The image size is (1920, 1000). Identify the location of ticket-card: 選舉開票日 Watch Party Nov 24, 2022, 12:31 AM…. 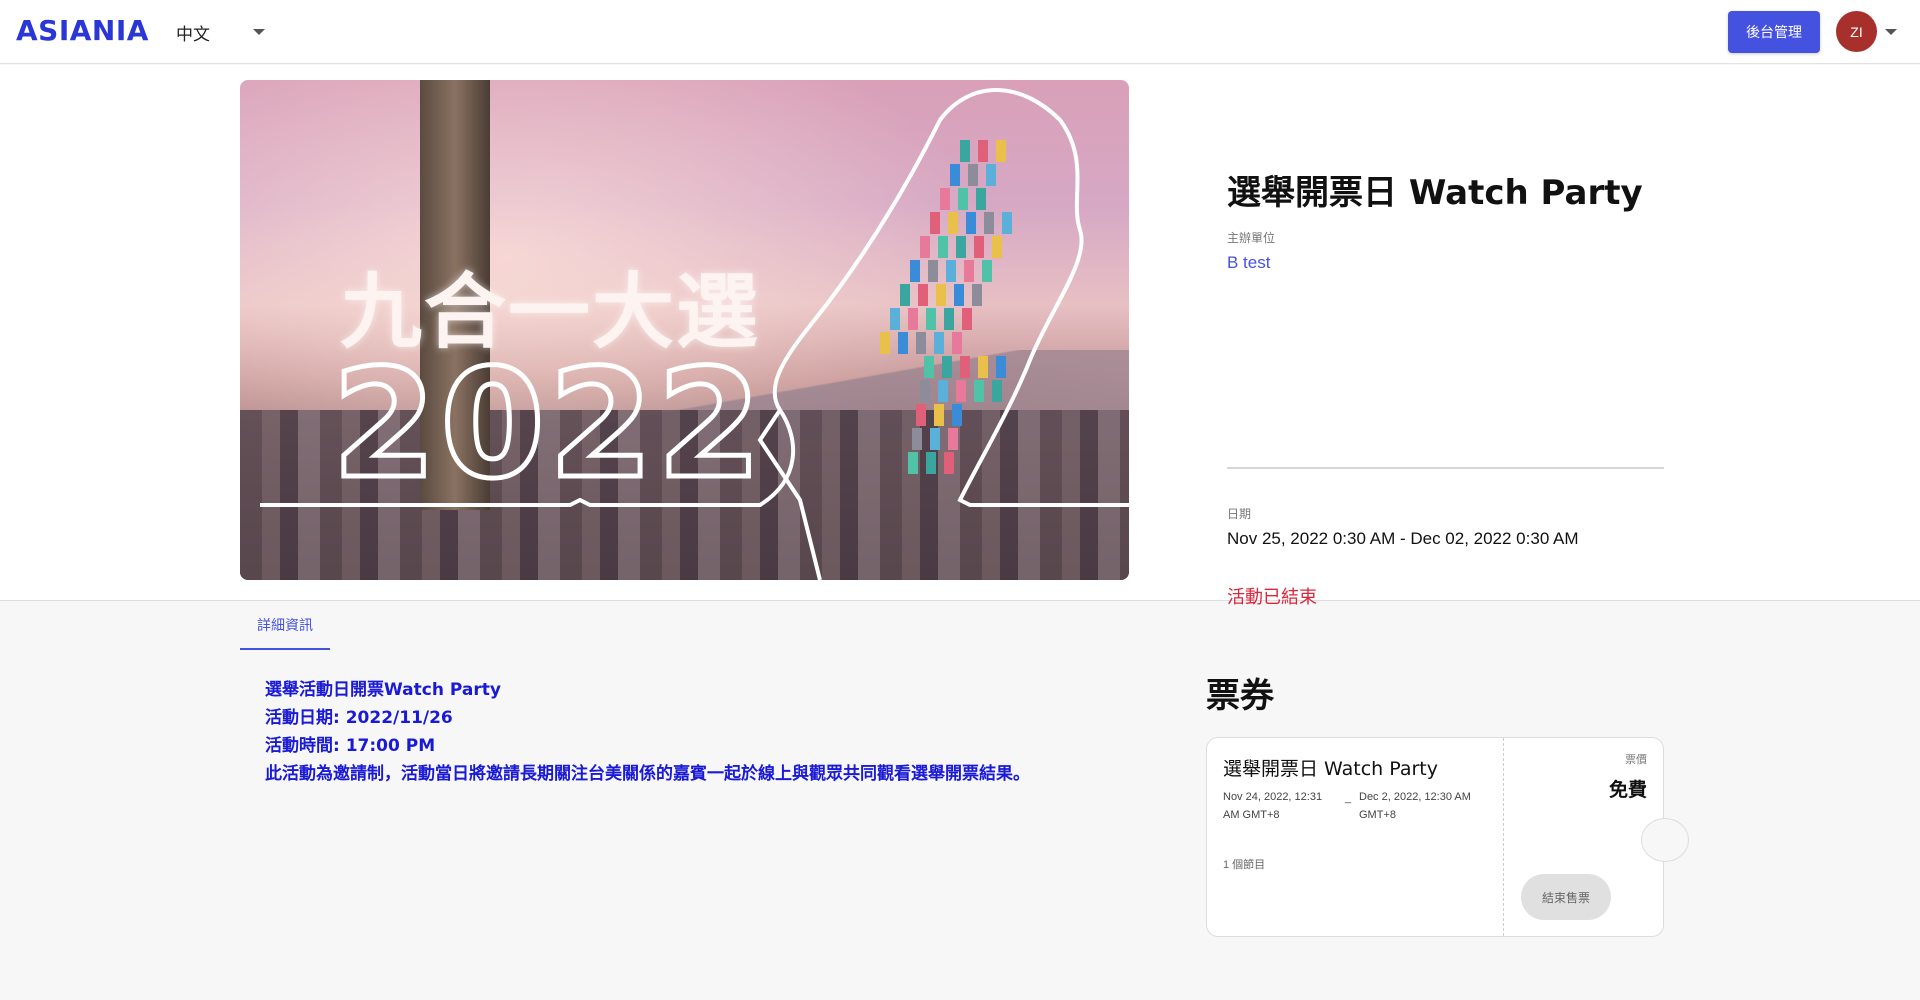
(1447, 837).